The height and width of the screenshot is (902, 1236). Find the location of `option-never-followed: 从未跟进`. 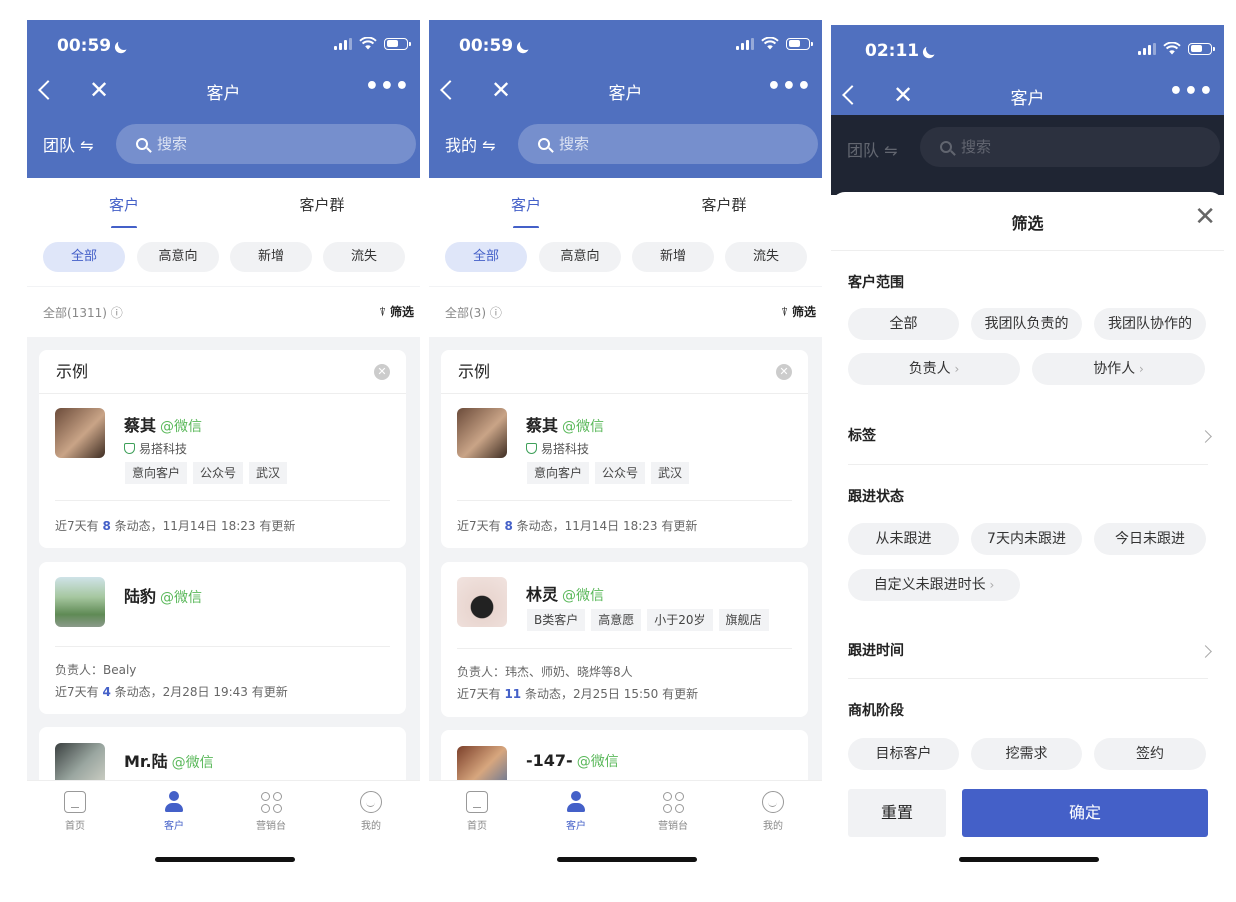

option-never-followed: 从未跟进 is located at coordinates (903, 539).